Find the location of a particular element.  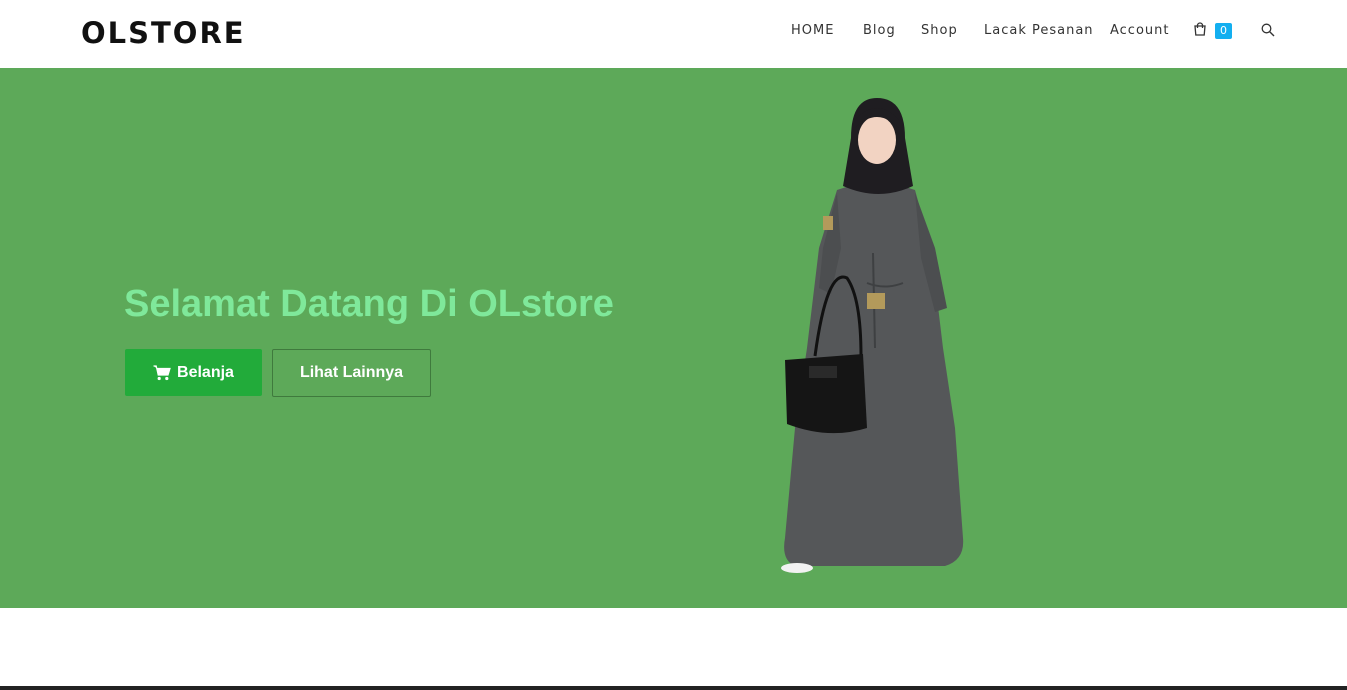

search-icon is located at coordinates (1268, 30).